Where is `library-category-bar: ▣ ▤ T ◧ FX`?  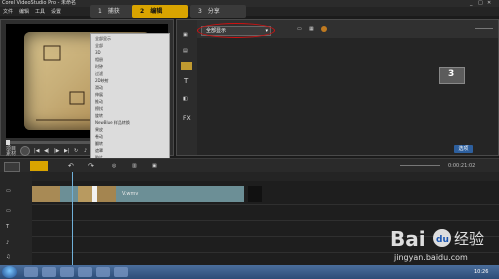 library-category-bar: ▣ ▤ T ◧ FX is located at coordinates (187, 87).